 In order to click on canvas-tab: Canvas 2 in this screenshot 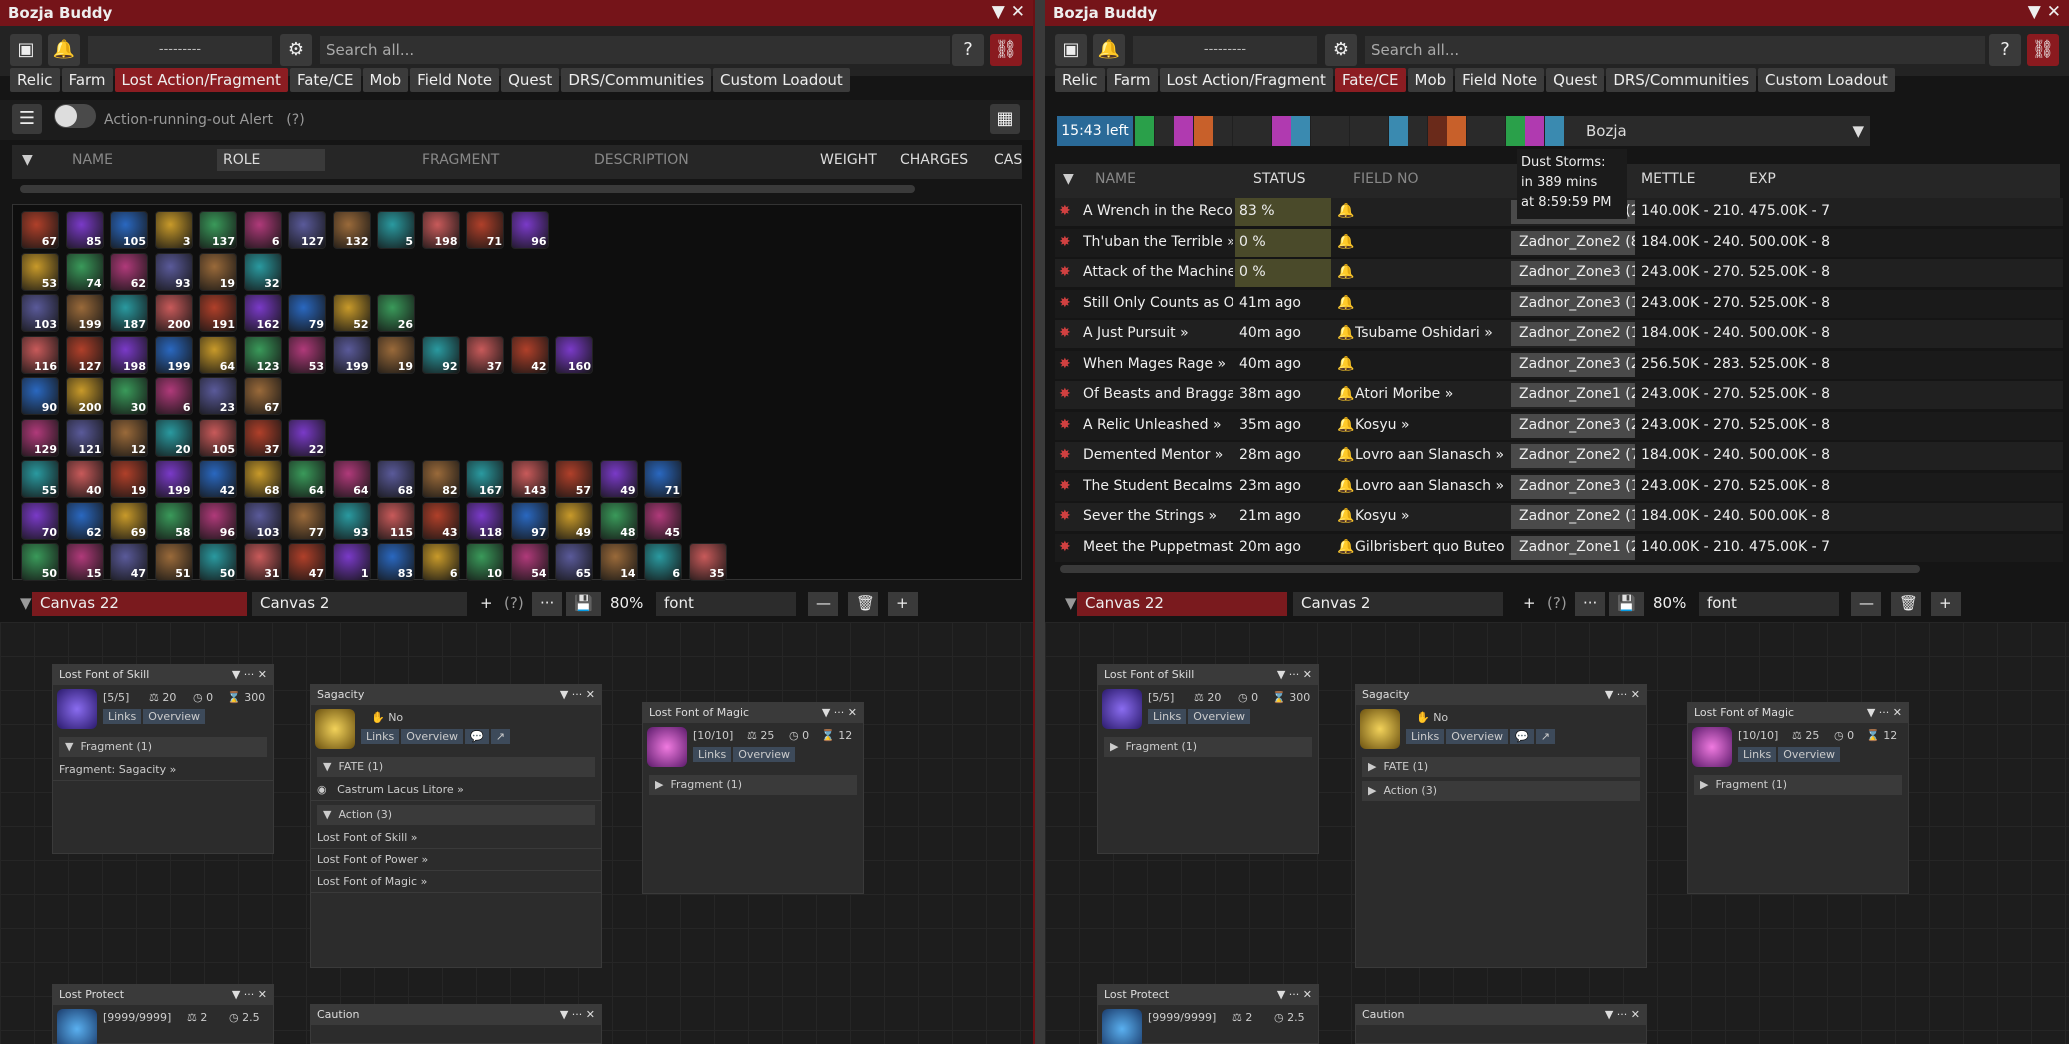, I will do `click(359, 604)`.